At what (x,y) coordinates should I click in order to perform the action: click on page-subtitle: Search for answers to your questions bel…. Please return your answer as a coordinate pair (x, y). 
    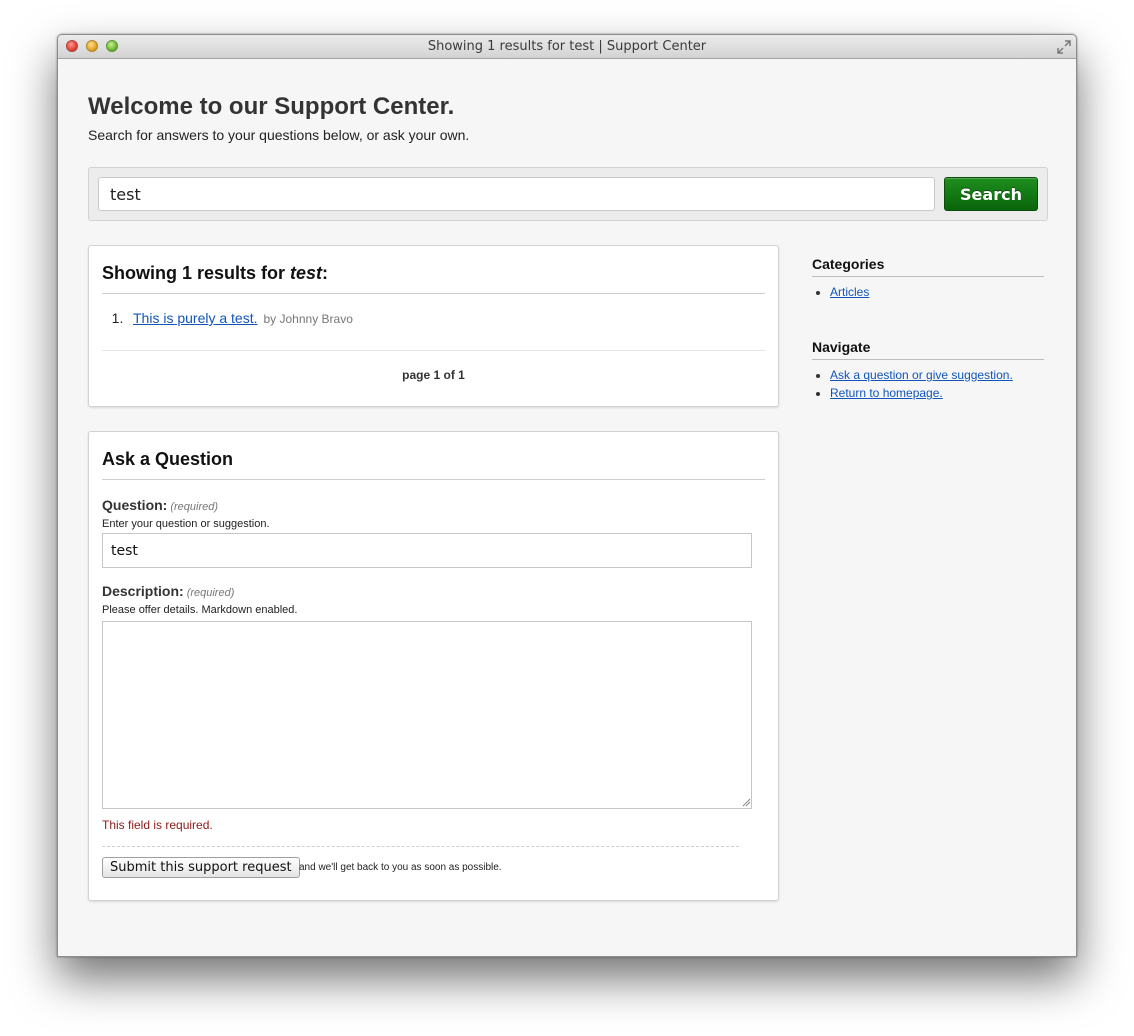
    Looking at the image, I should click on (279, 135).